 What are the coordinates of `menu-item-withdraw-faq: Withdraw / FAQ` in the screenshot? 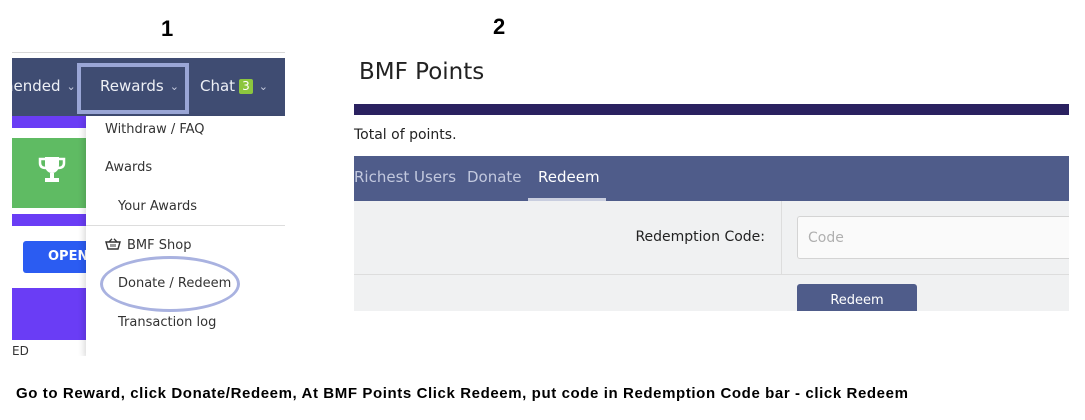 It's located at (155, 129).